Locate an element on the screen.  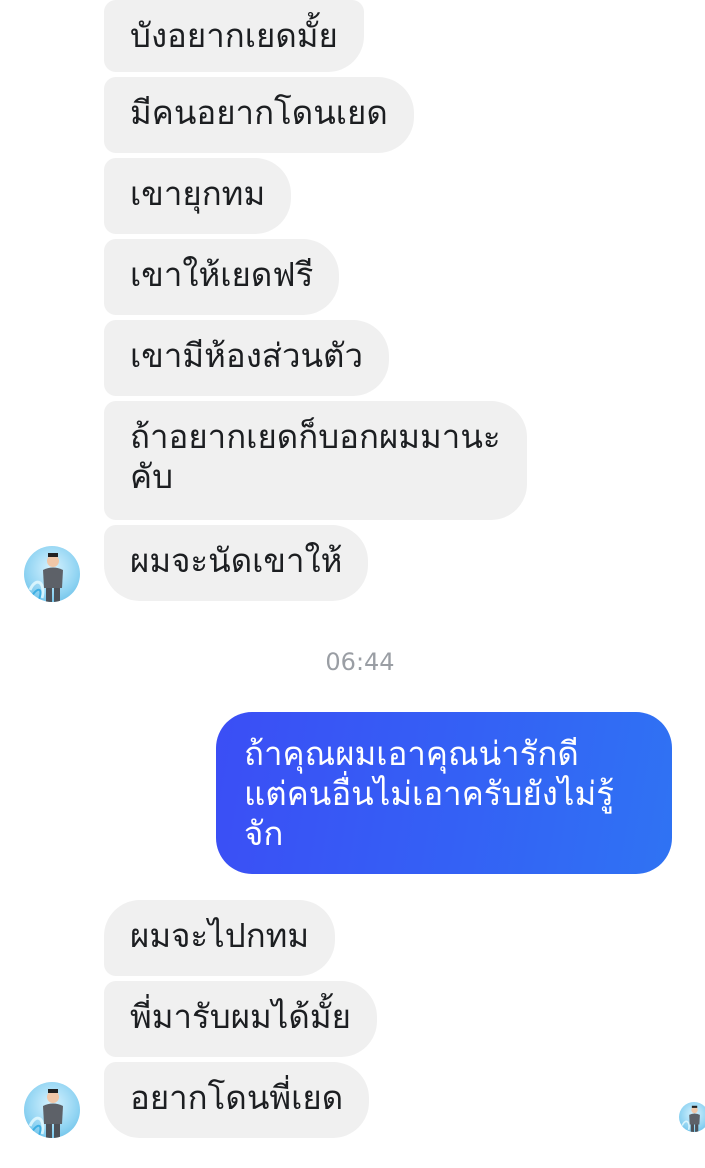
read-receipt-avatar-icon is located at coordinates (690, 1118).